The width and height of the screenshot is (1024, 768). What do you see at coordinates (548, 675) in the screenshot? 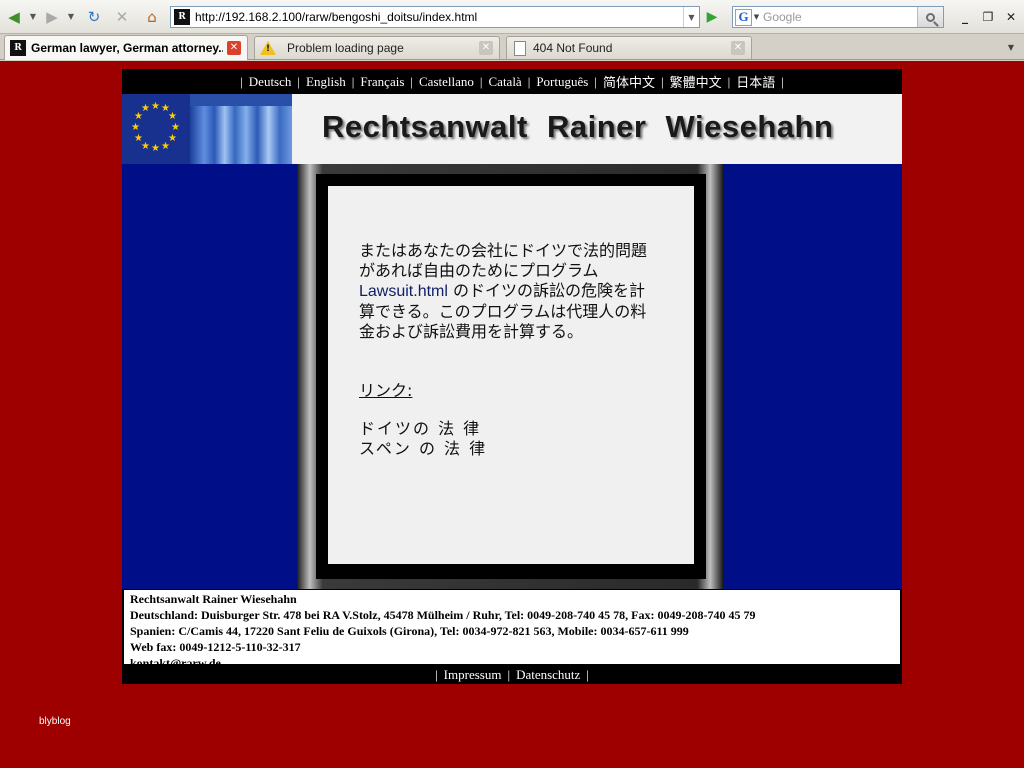
I see `datenschutz-link: Datenschutz` at bounding box center [548, 675].